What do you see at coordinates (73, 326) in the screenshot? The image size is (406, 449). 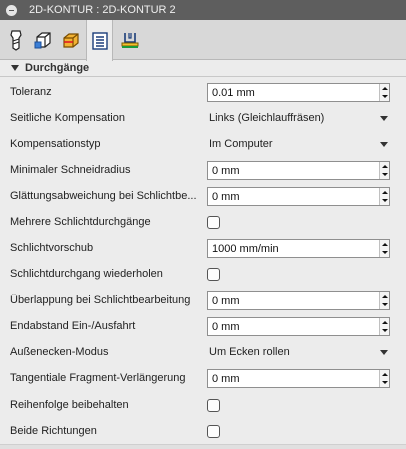 I see `lead-end-distance-label: Endabstand Ein-/Ausfahrt` at bounding box center [73, 326].